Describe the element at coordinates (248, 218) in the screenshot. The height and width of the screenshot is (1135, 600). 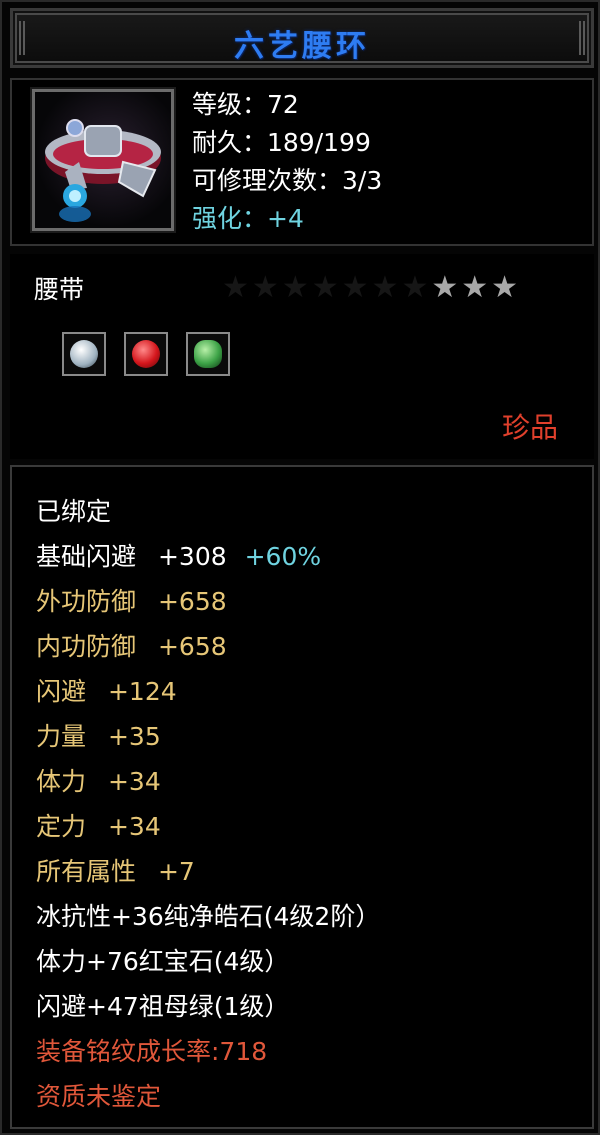
I see `enhance-text: 强化：+4` at that location.